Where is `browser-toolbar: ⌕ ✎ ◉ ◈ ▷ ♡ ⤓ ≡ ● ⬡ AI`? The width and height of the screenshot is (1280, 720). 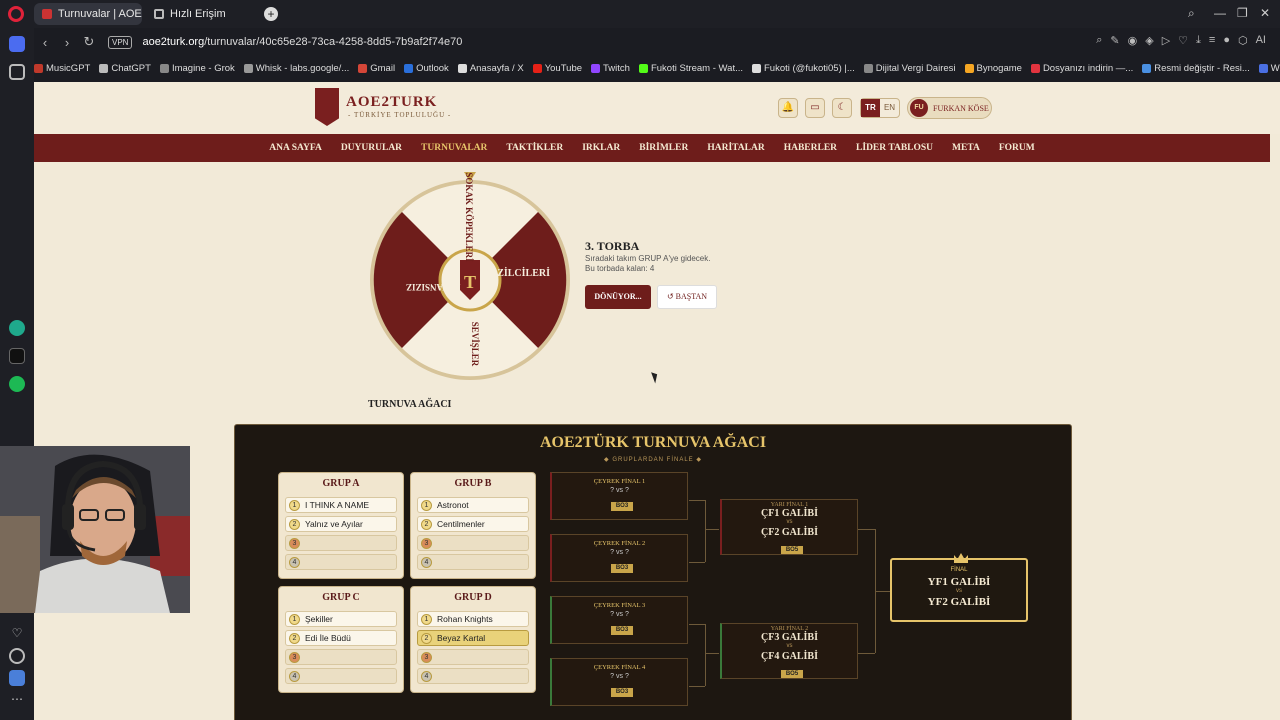
browser-toolbar: ⌕ ✎ ◉ ◈ ▷ ♡ ⤓ ≡ ● ⬡ AI is located at coordinates (1181, 40).